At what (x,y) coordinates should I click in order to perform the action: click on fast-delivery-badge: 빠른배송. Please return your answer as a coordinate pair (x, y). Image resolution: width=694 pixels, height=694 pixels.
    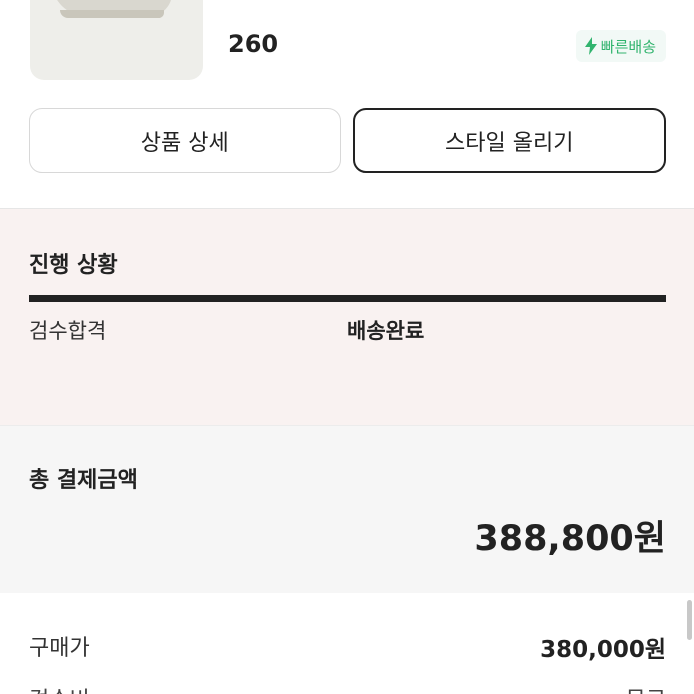
    Looking at the image, I should click on (620, 46).